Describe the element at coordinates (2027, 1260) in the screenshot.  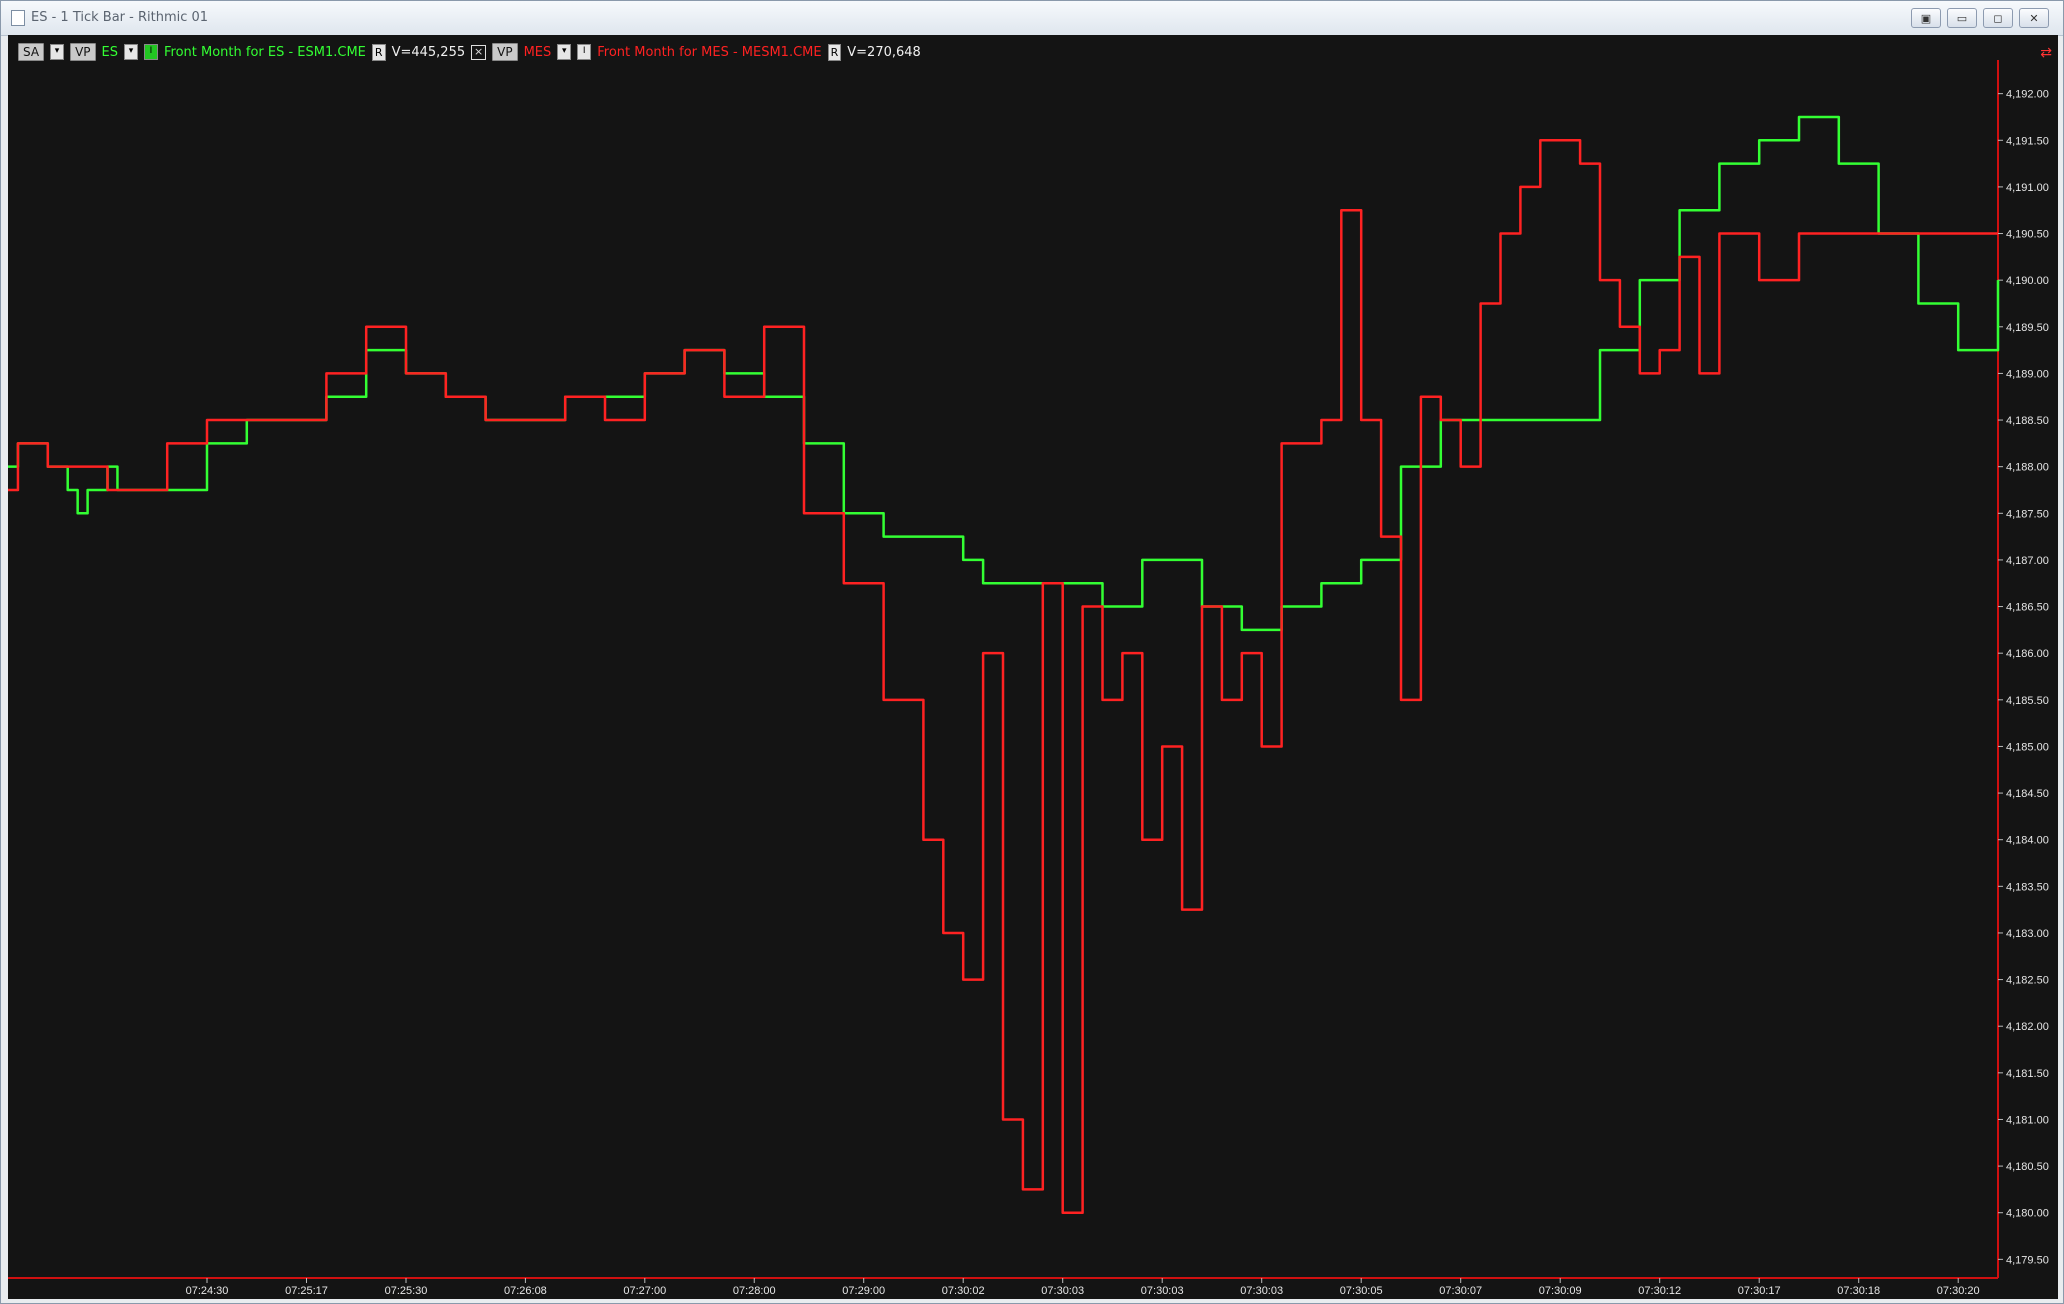
I see `y-tick-label: 4,179.50` at that location.